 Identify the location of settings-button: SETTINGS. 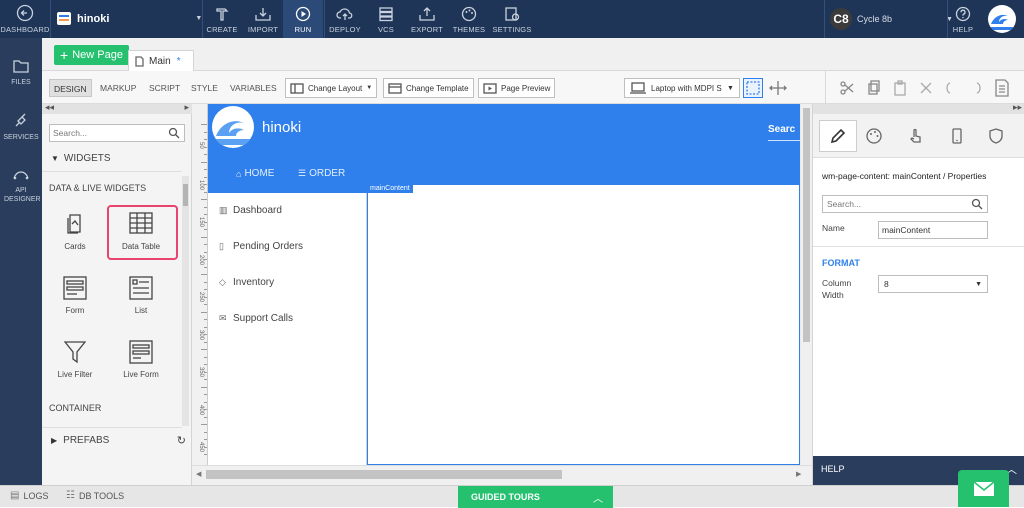
(512, 19).